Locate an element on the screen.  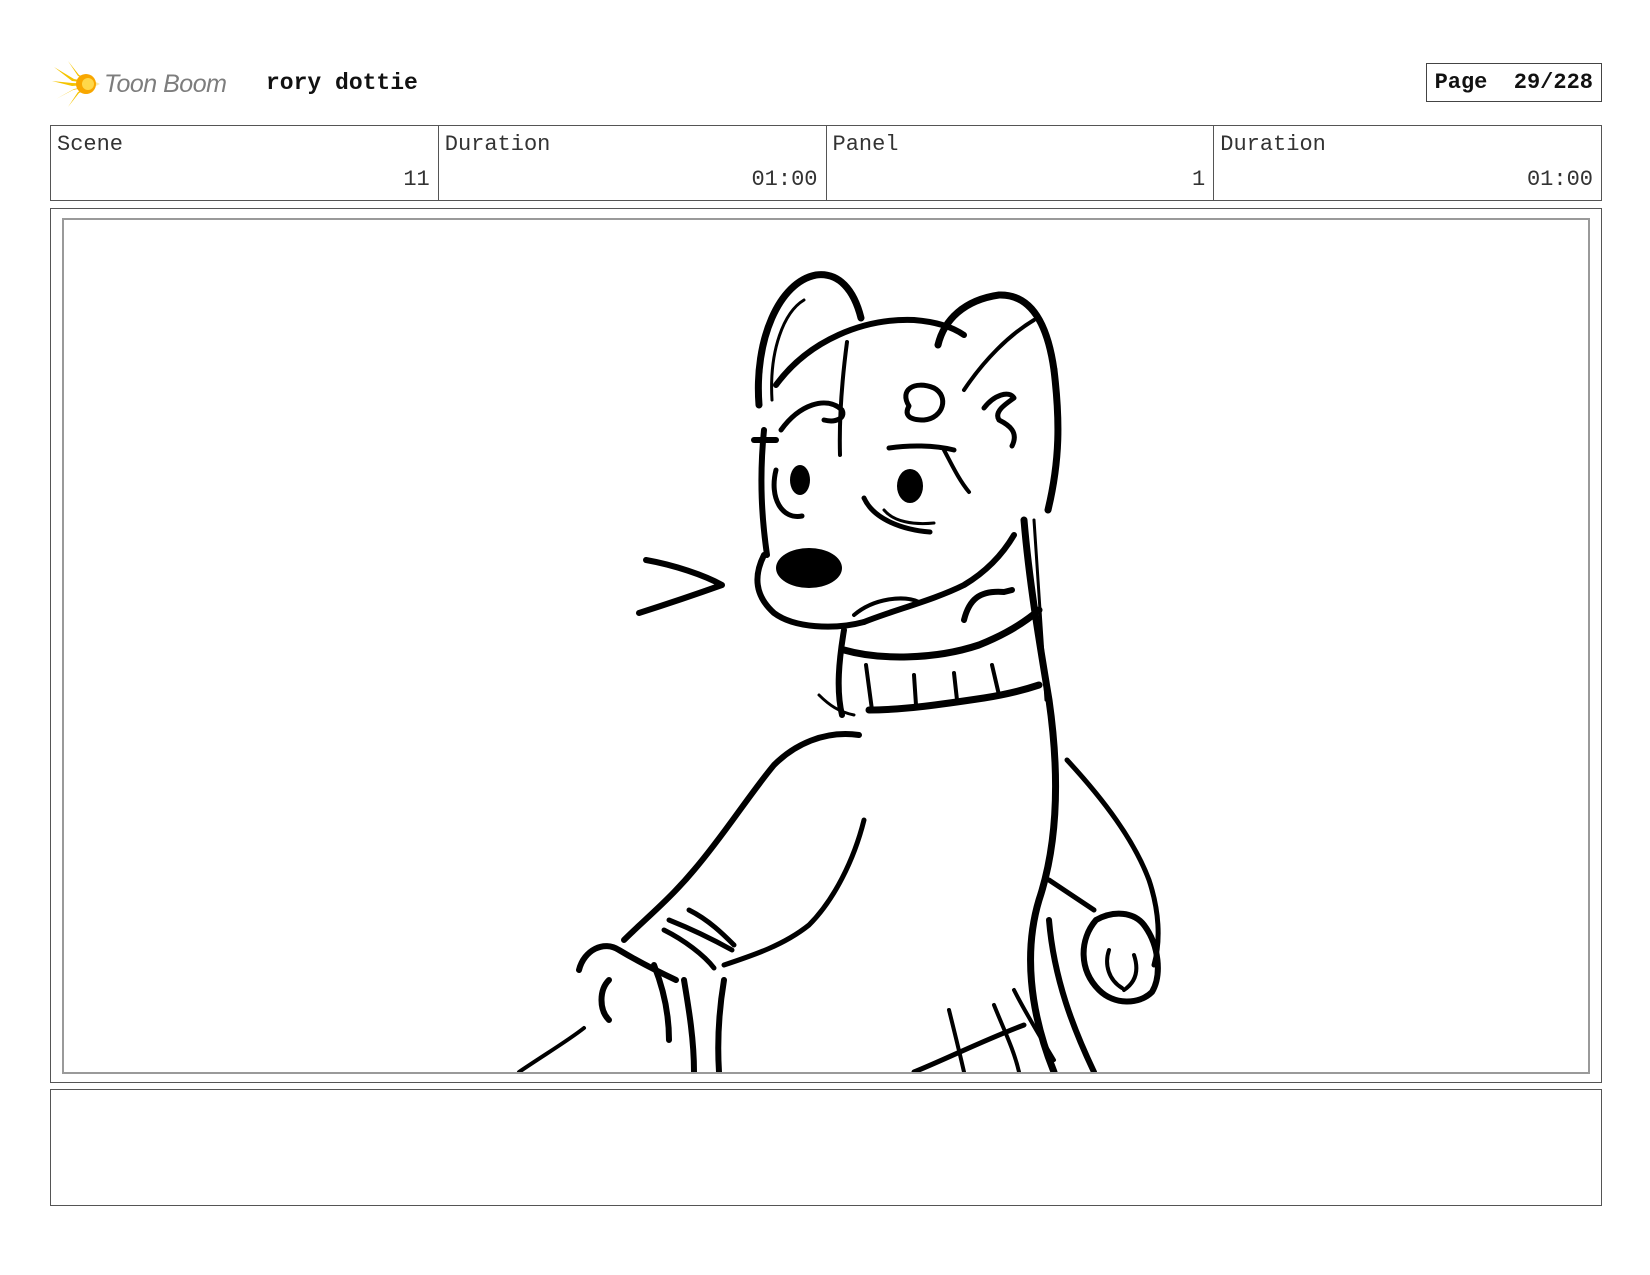
panel-duration-label: Duration is located at coordinates (1273, 144).